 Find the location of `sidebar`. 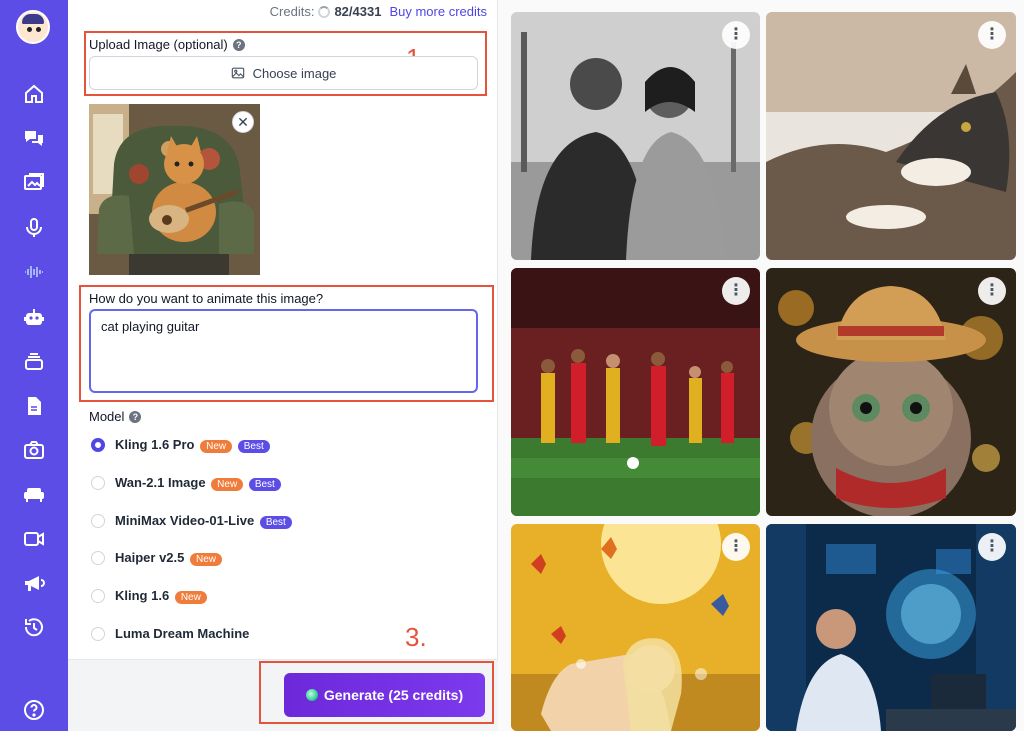

sidebar is located at coordinates (34, 365).